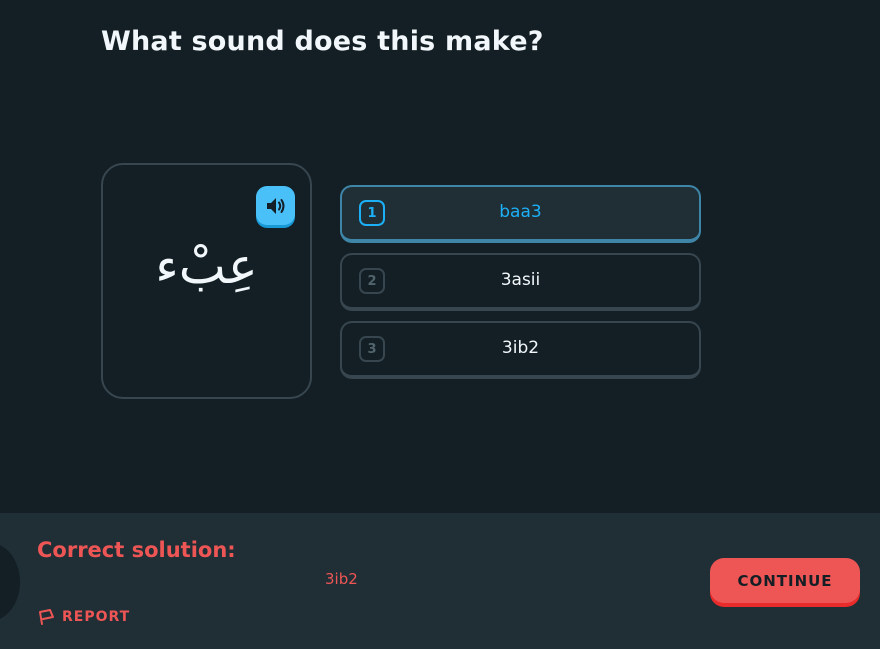 Image resolution: width=880 pixels, height=649 pixels. I want to click on play-audio-button, so click(275, 205).